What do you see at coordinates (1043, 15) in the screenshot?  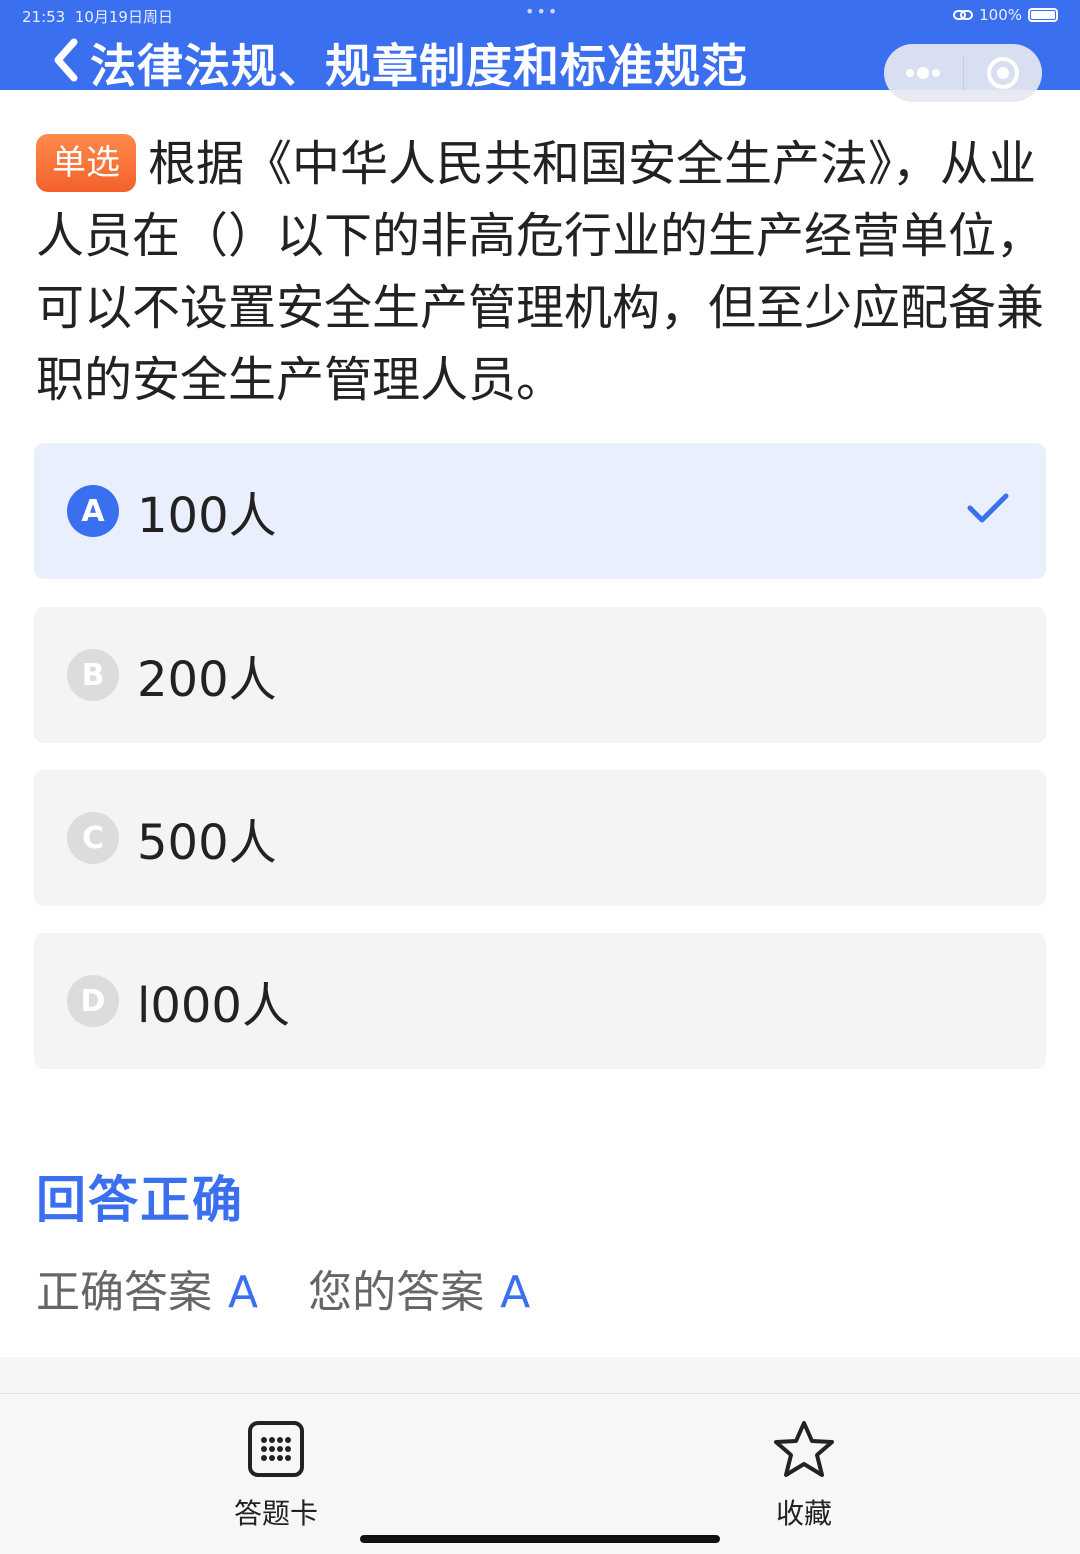 I see `battery-icon` at bounding box center [1043, 15].